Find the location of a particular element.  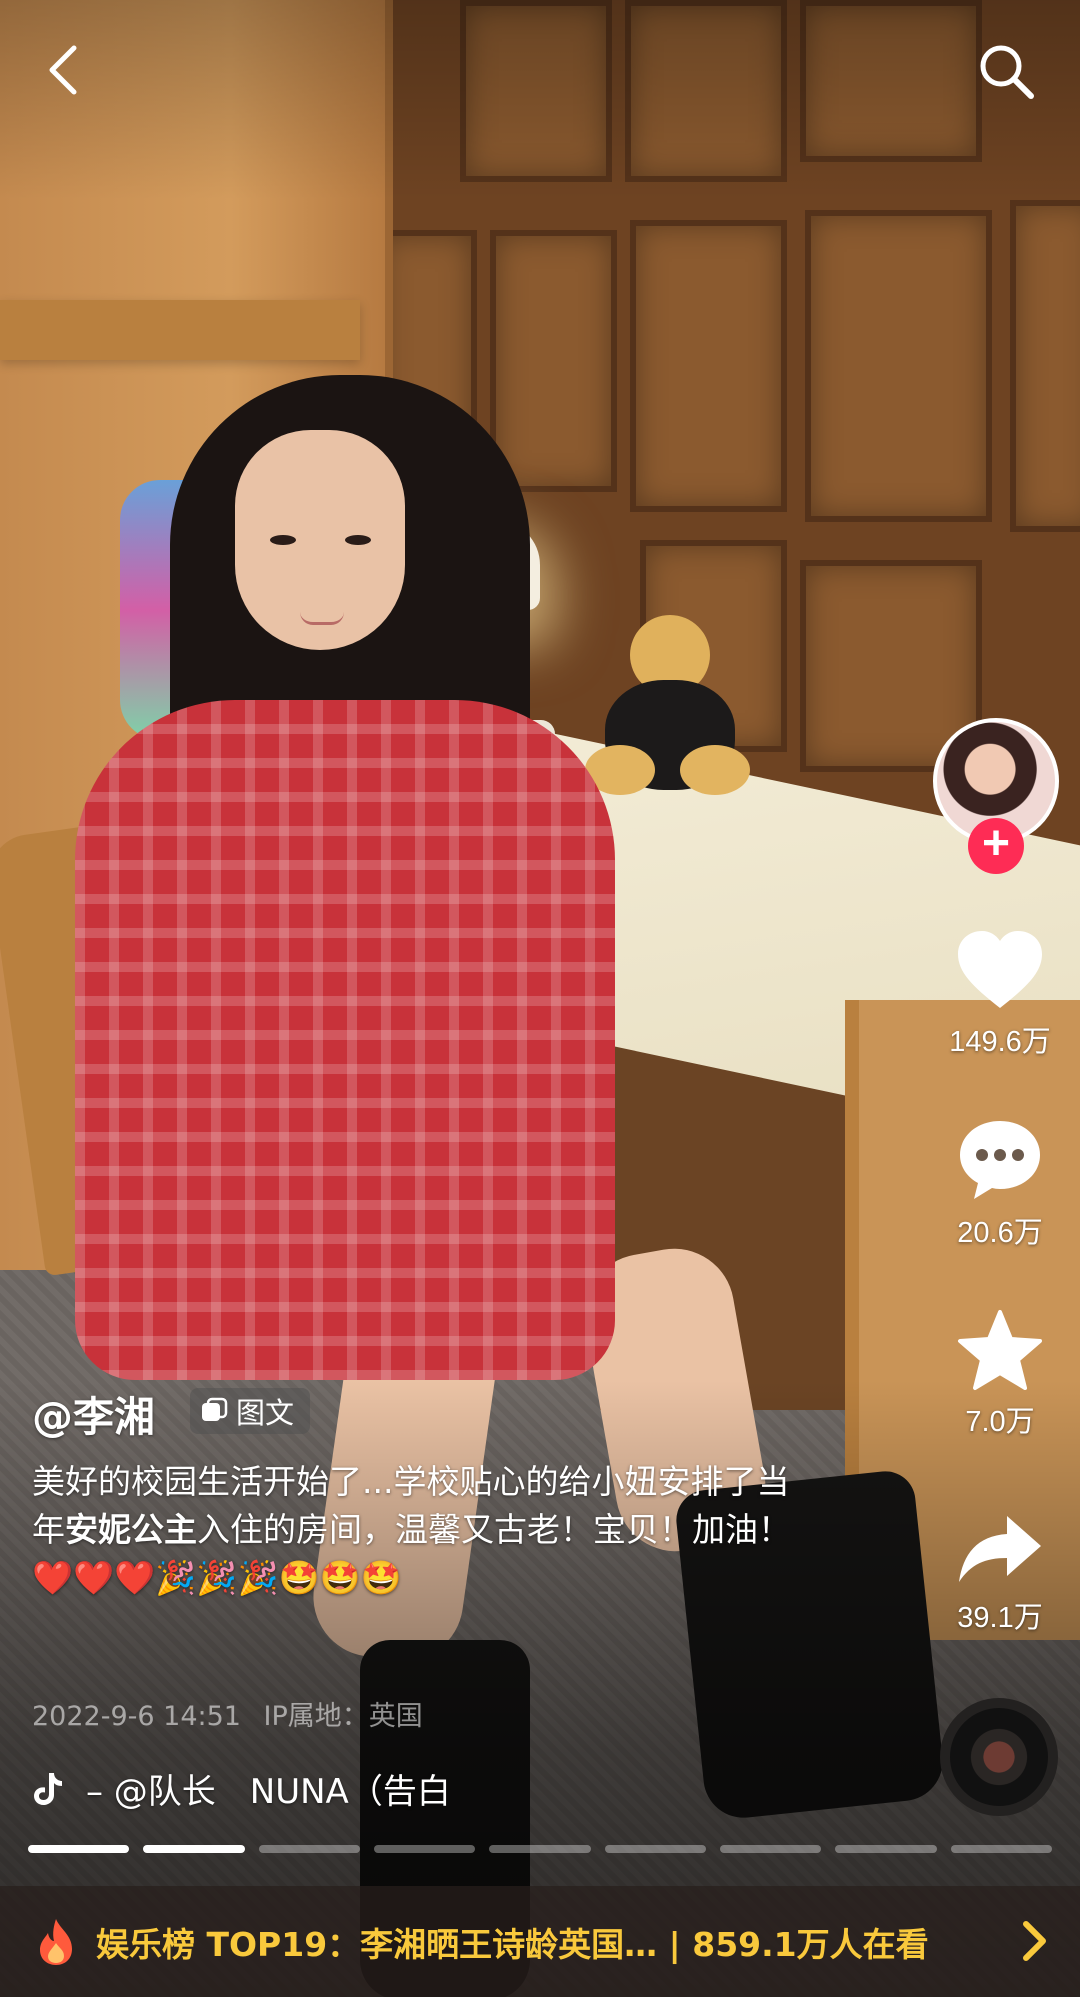

star-icon is located at coordinates (1000, 1350).